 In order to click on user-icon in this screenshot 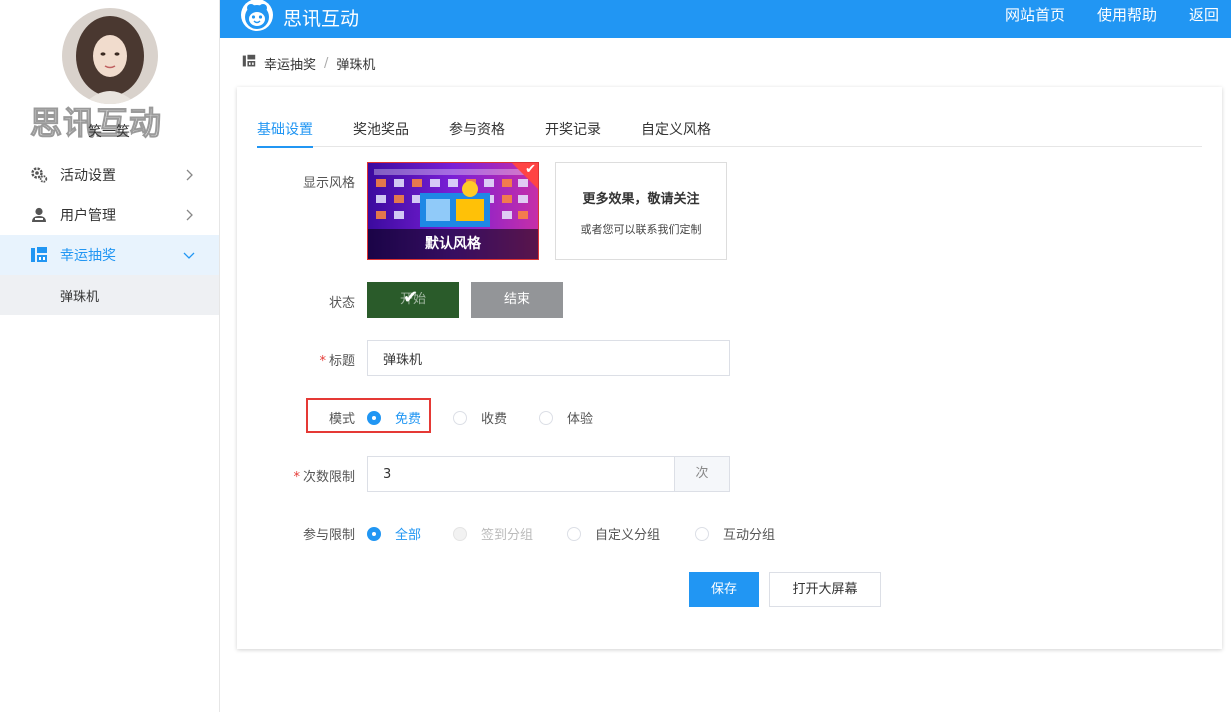, I will do `click(39, 215)`.